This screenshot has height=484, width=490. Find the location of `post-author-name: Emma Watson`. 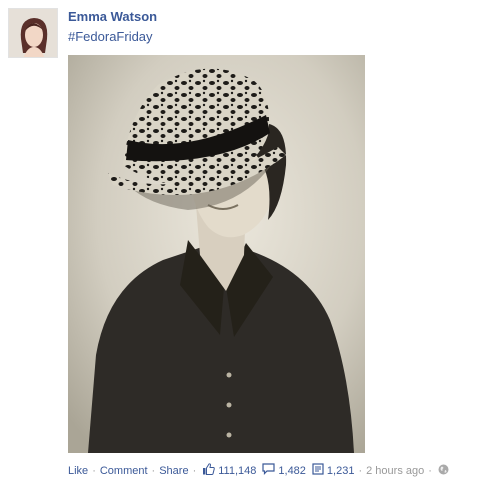

post-author-name: Emma Watson is located at coordinates (112, 16).